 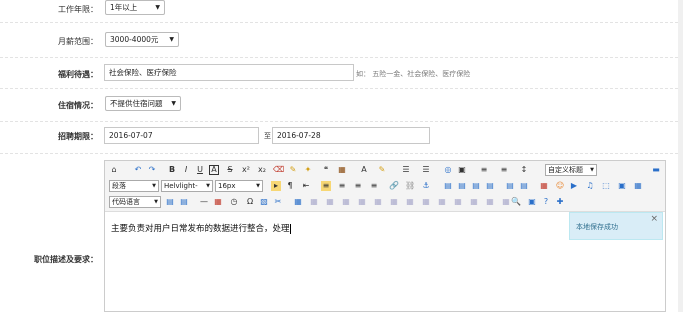 What do you see at coordinates (448, 170) in the screenshot?
I see `select-all-icon: ◎` at bounding box center [448, 170].